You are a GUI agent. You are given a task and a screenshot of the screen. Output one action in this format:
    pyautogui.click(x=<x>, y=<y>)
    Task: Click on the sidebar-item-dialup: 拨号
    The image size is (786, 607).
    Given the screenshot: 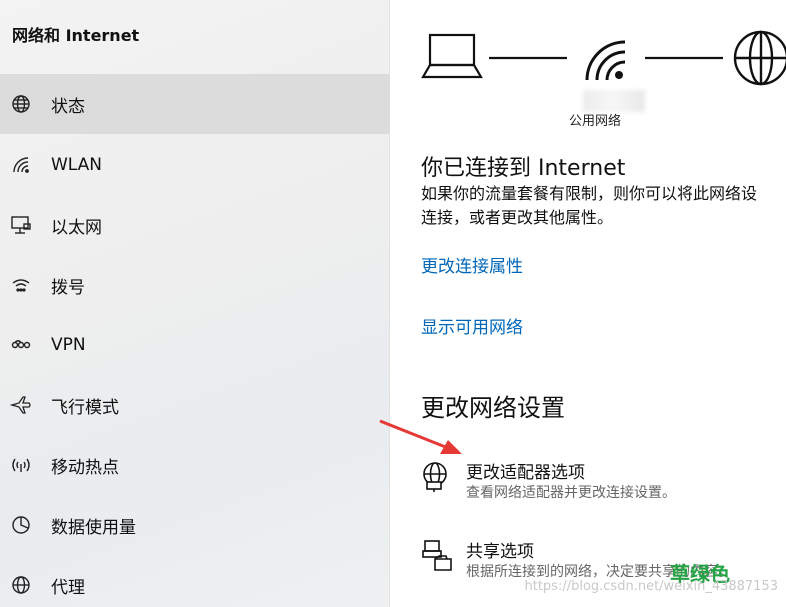 What is the action you would take?
    pyautogui.click(x=195, y=285)
    